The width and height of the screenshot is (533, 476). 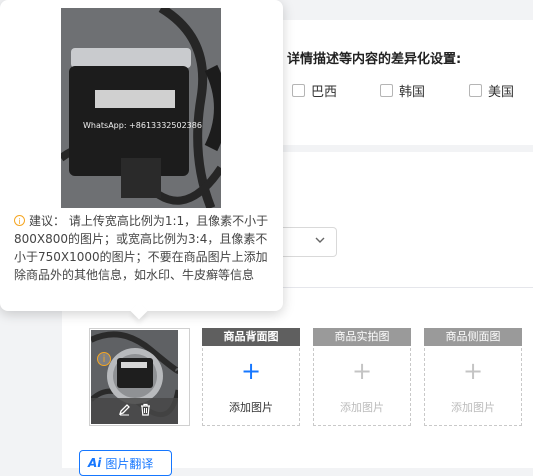 I want to click on country-label: 巴西, so click(x=324, y=92).